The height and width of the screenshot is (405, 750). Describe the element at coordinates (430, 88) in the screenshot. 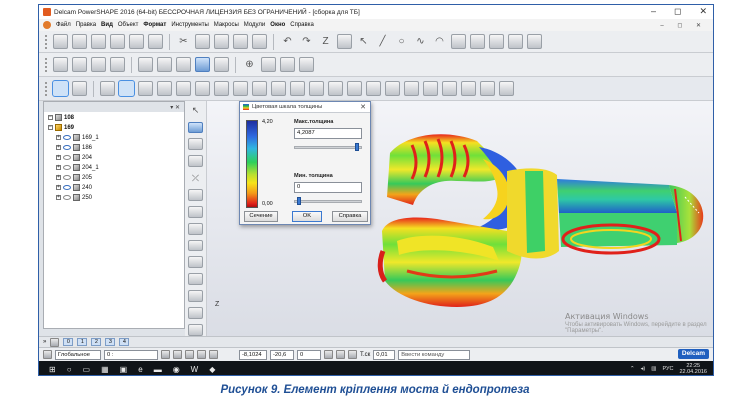

I see `solid-history-icon` at that location.